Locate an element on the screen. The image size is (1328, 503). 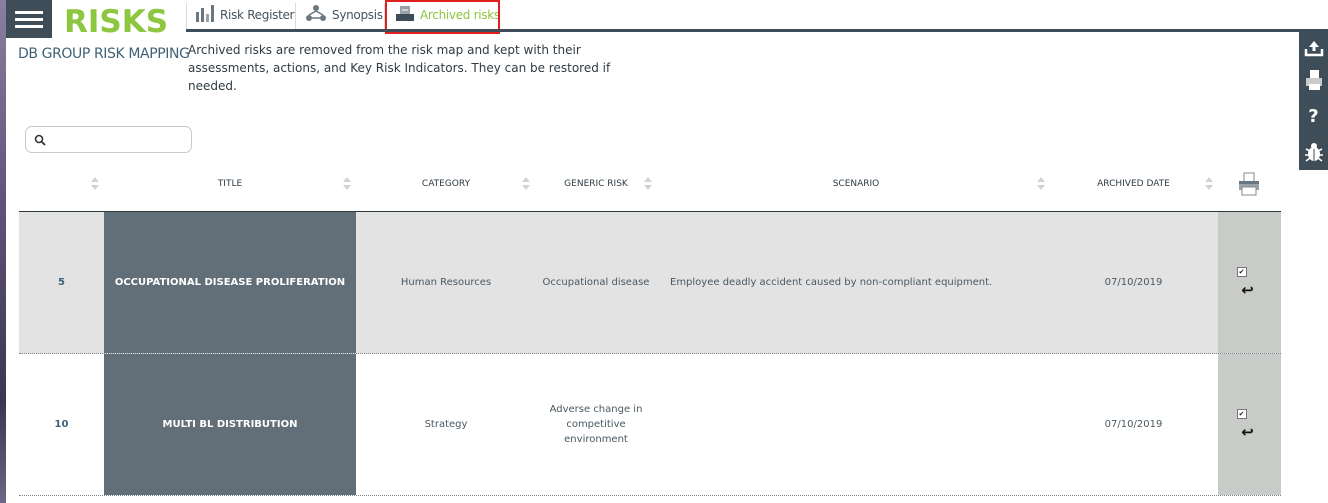
column-label: ARCHIVED DATE is located at coordinates (1133, 183).